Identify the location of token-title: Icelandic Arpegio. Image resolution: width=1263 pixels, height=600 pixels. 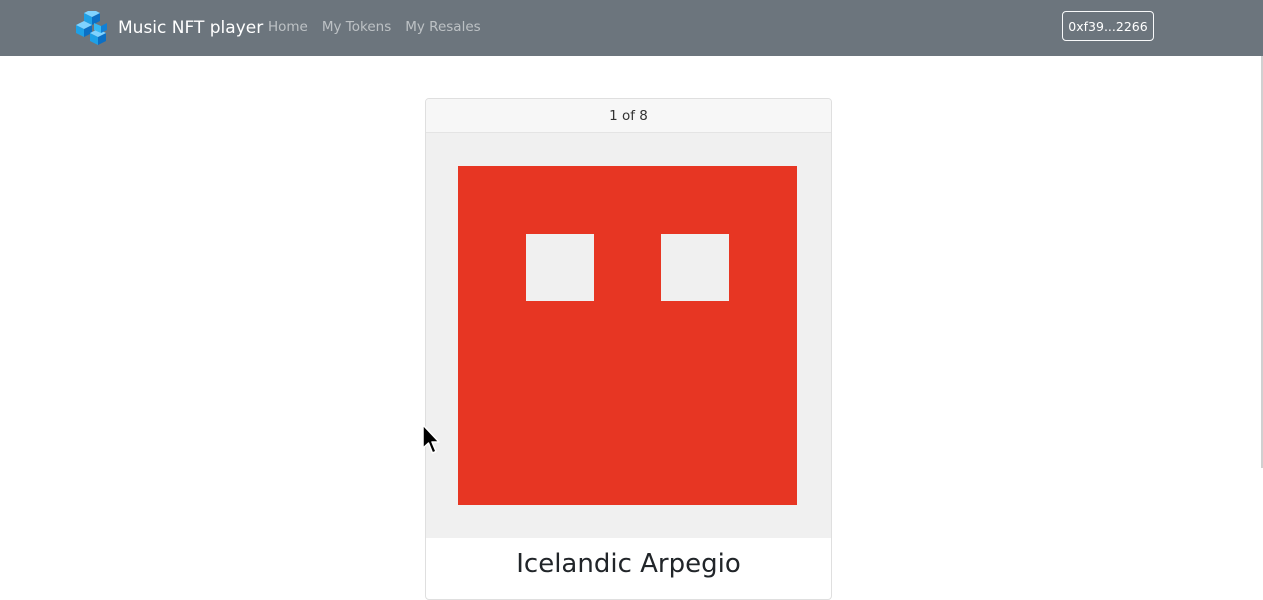
(628, 564).